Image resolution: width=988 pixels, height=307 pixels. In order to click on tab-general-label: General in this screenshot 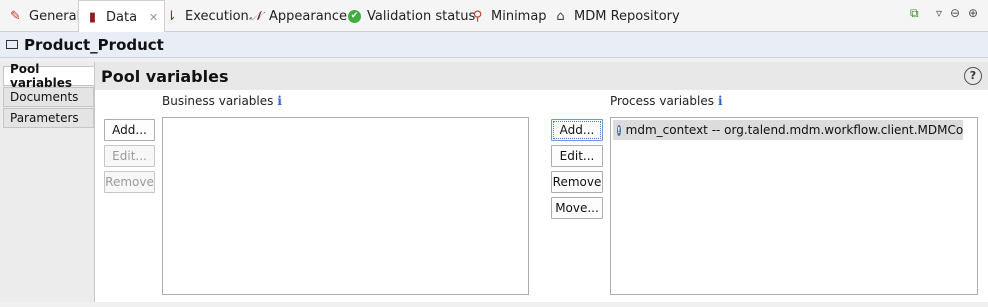, I will do `click(55, 16)`.